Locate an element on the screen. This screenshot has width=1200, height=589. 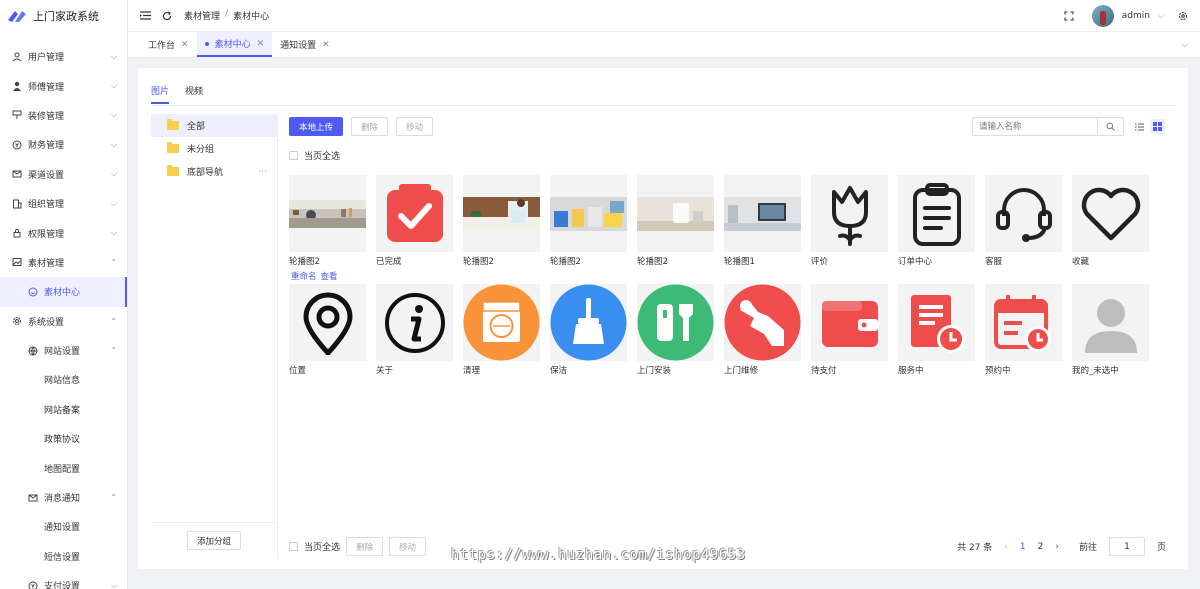
settings-icon is located at coordinates (1183, 16).